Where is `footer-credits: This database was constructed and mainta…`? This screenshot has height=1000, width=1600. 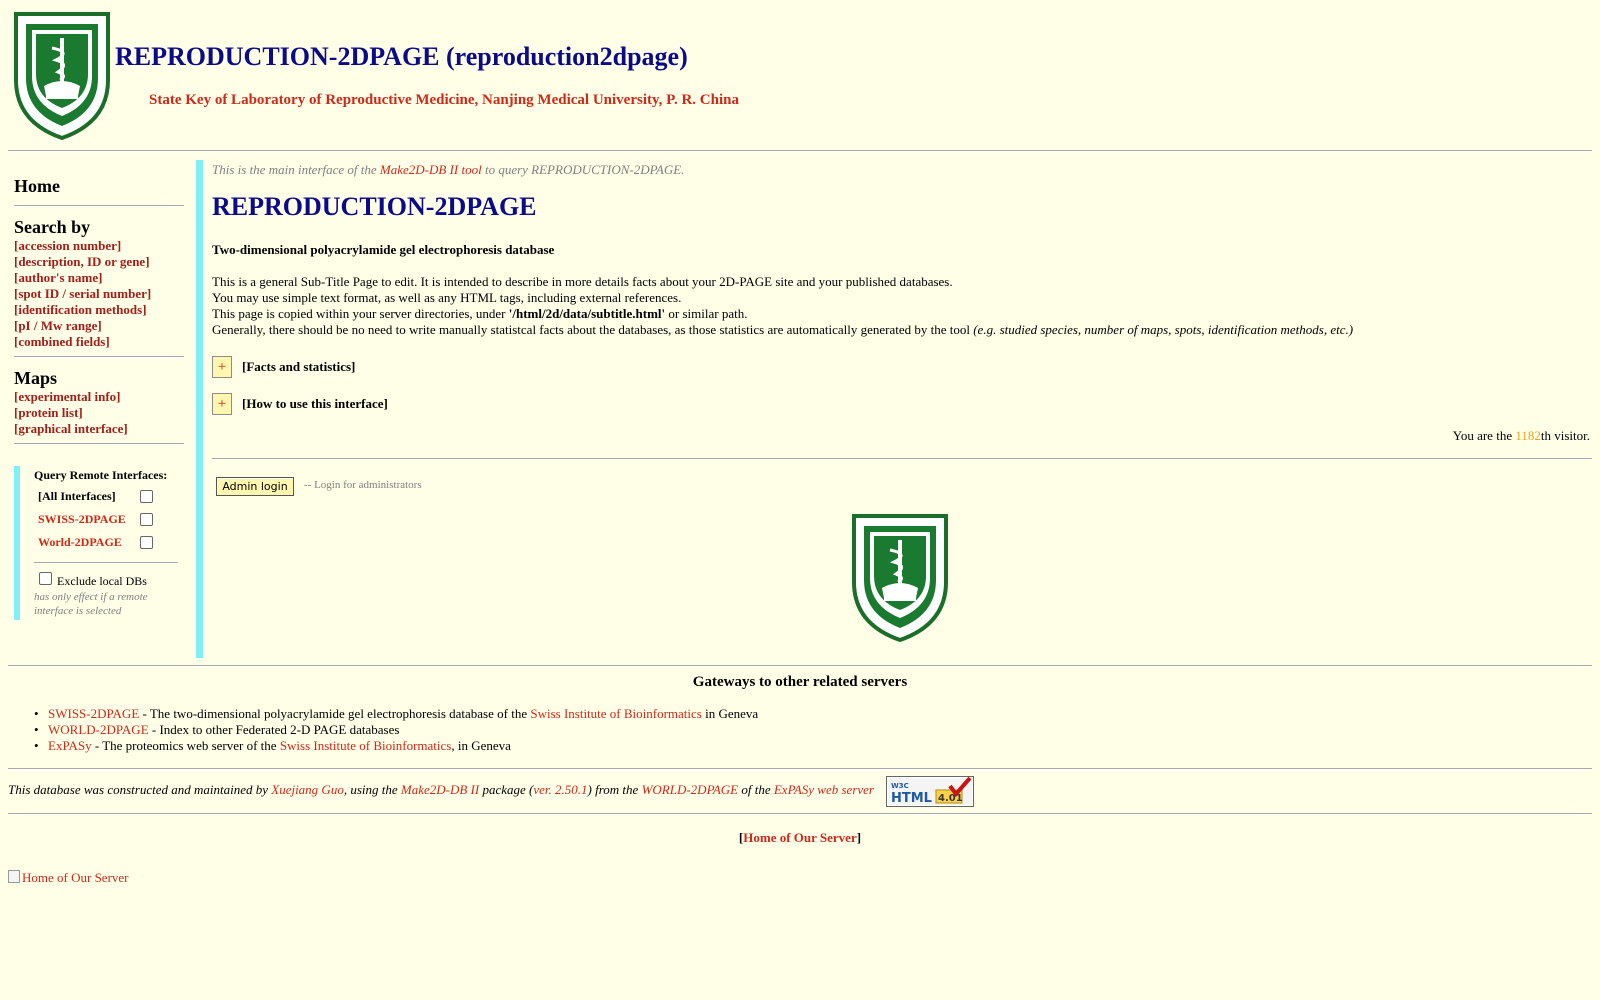
footer-credits: This database was constructed and mainta… is located at coordinates (441, 790).